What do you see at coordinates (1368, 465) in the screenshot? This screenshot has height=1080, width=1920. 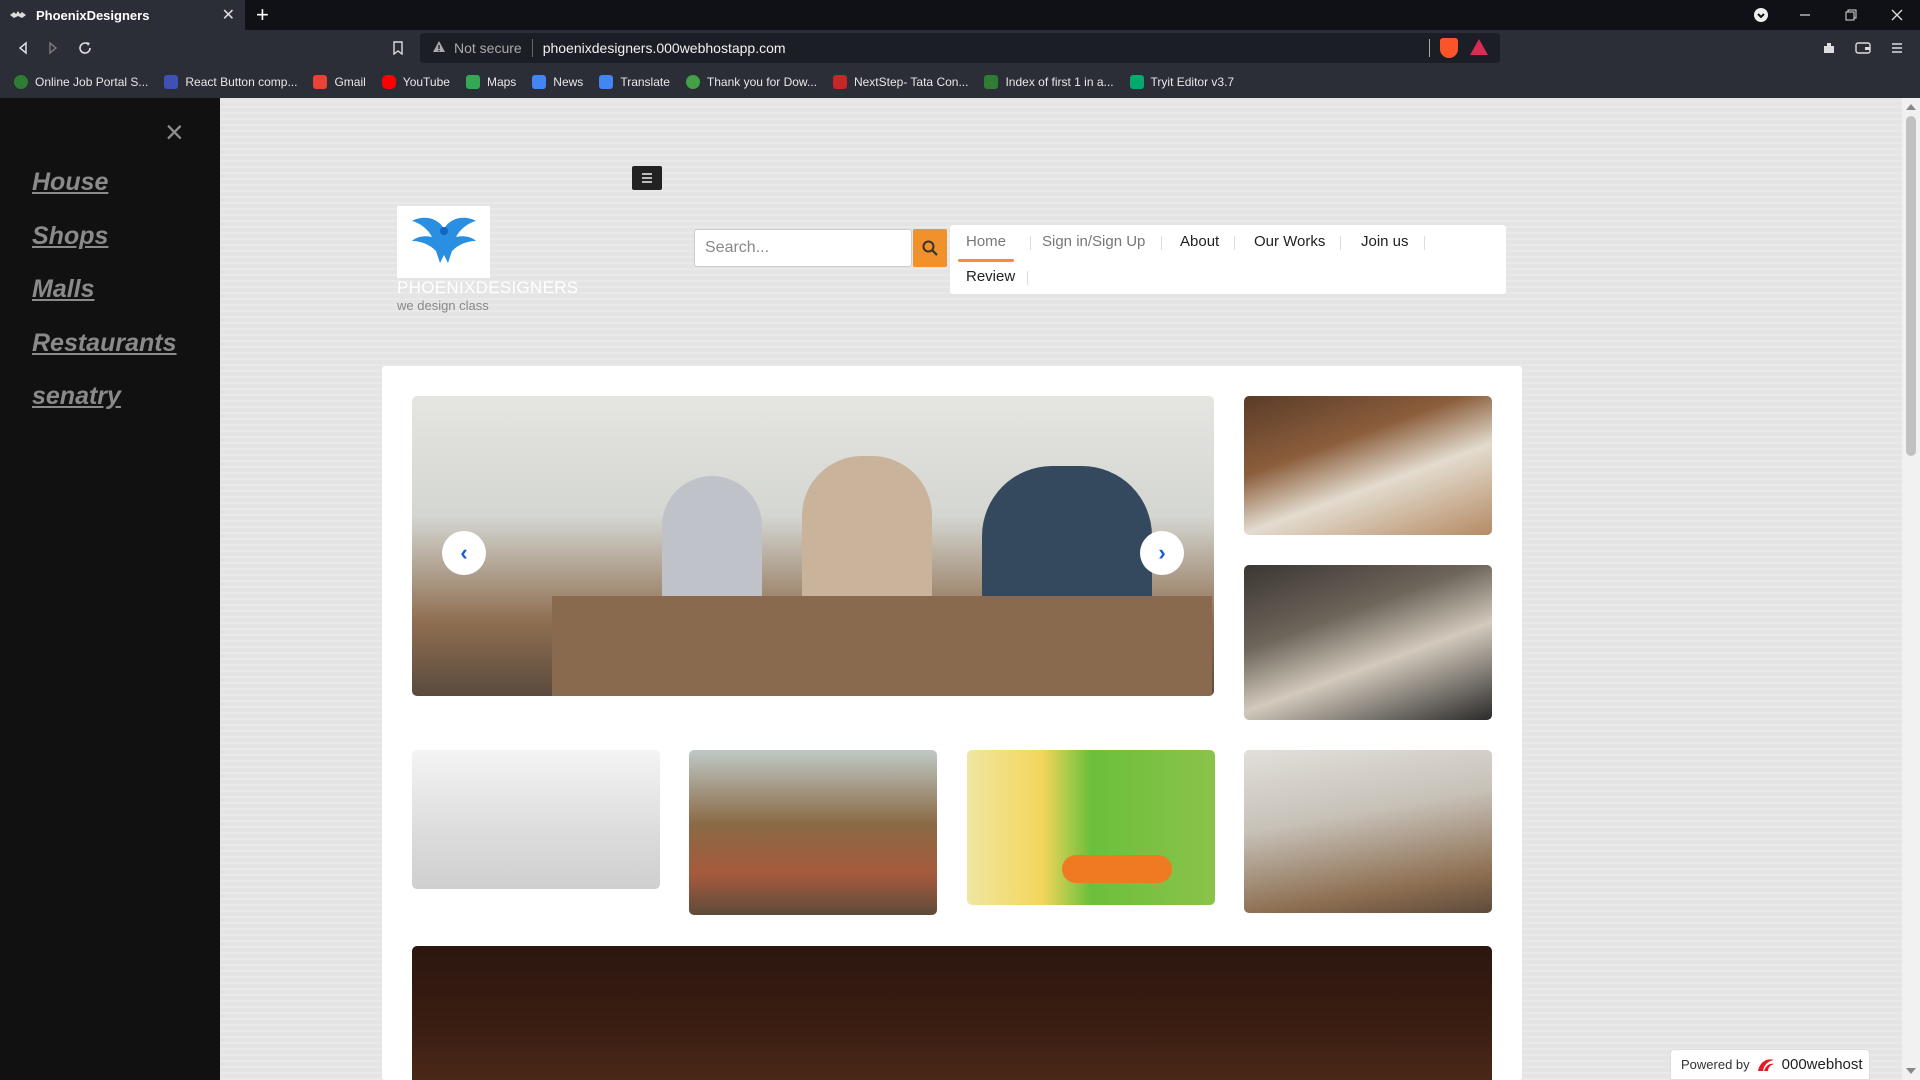 I see `gallery-image-living-room` at bounding box center [1368, 465].